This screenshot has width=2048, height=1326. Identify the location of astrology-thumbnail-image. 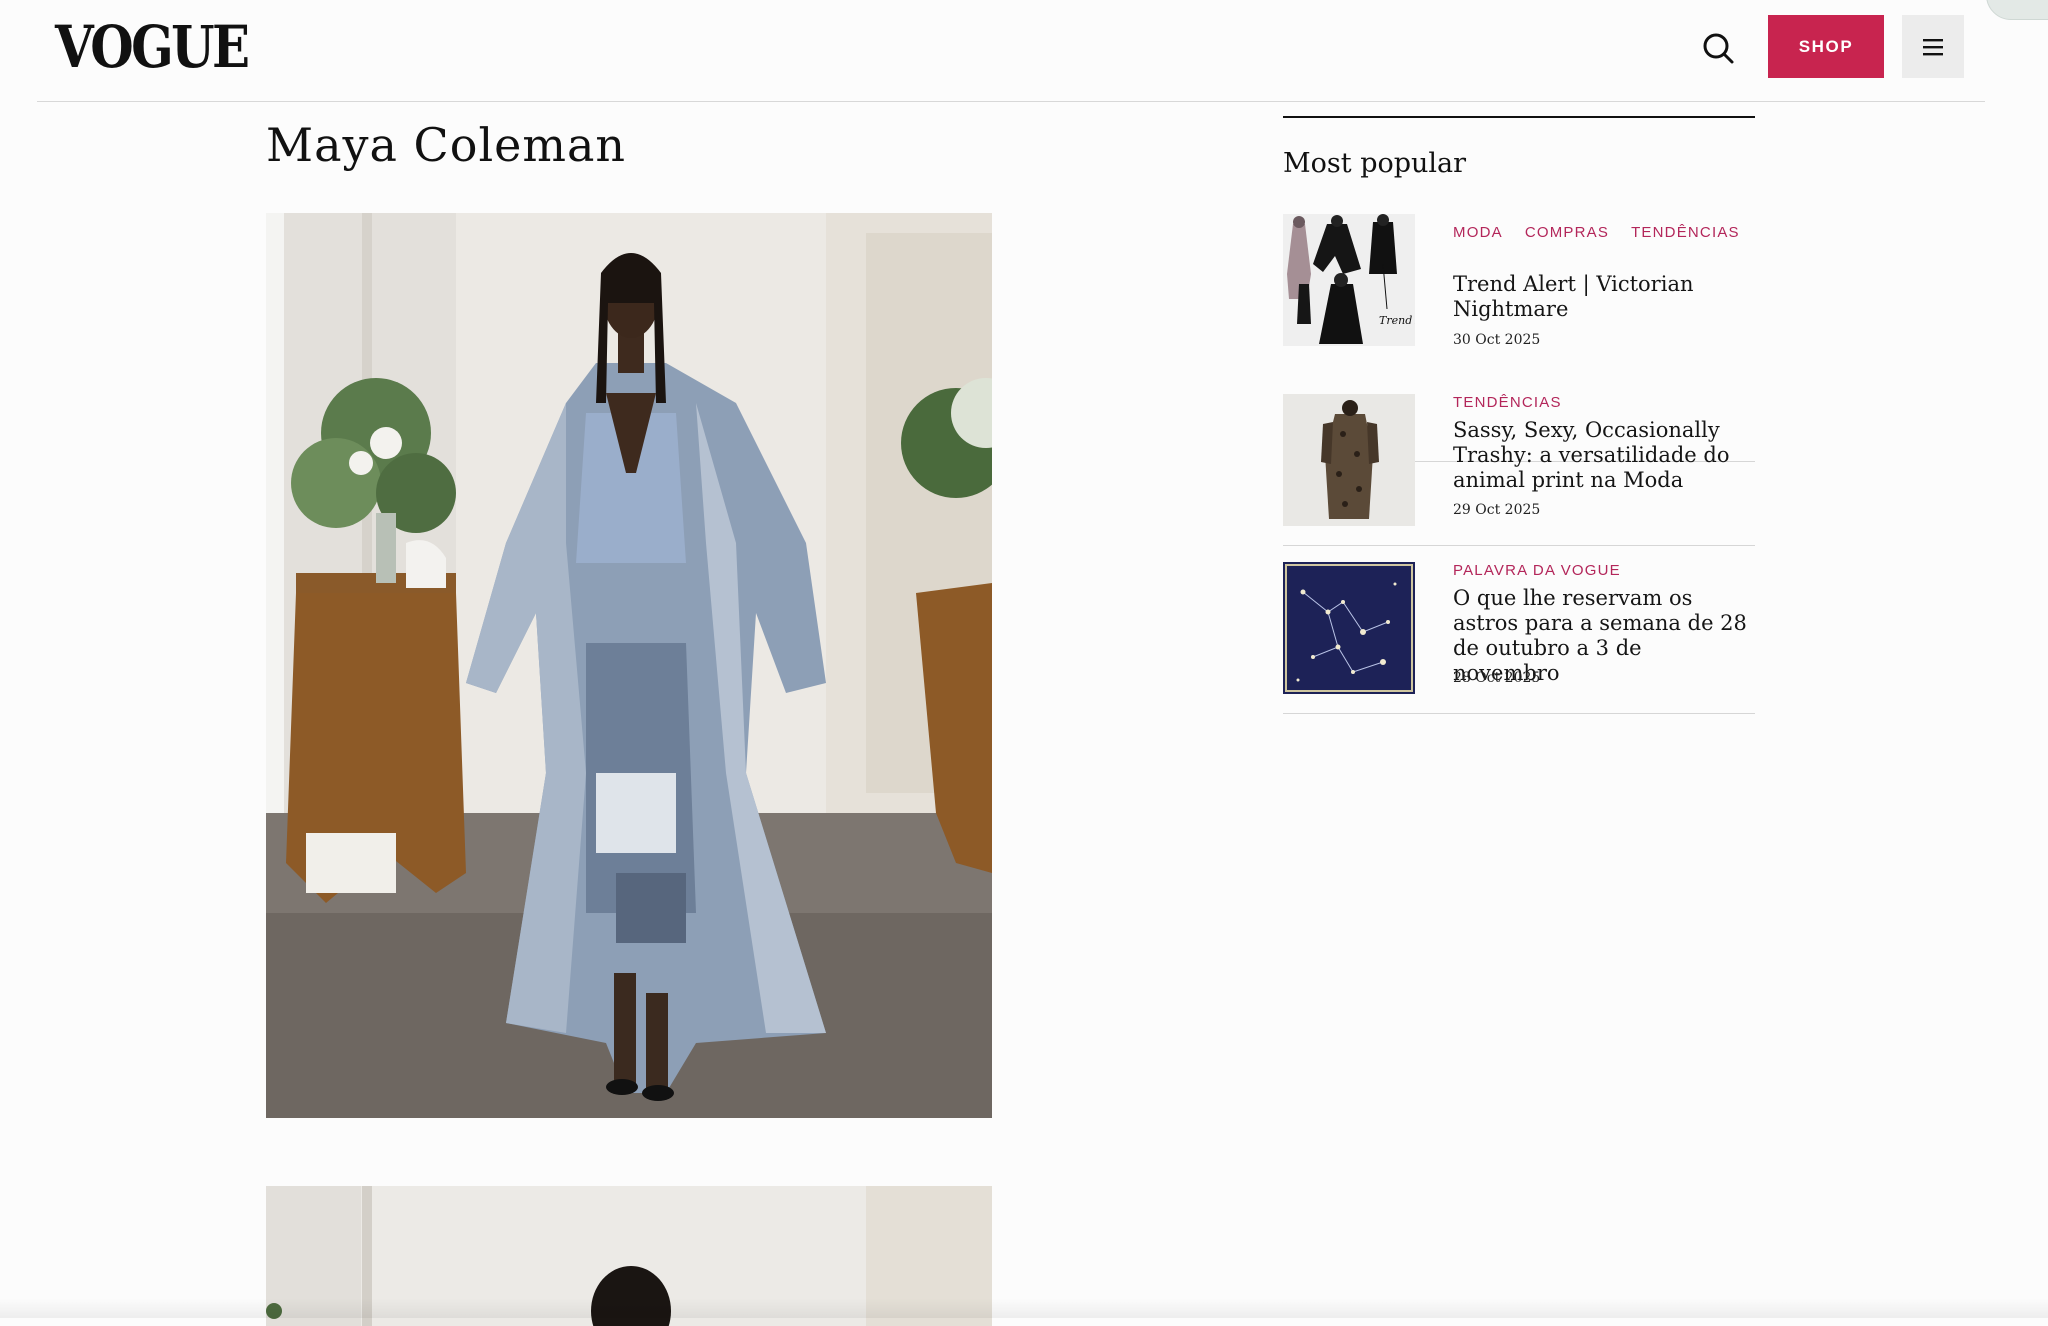
(1349, 628).